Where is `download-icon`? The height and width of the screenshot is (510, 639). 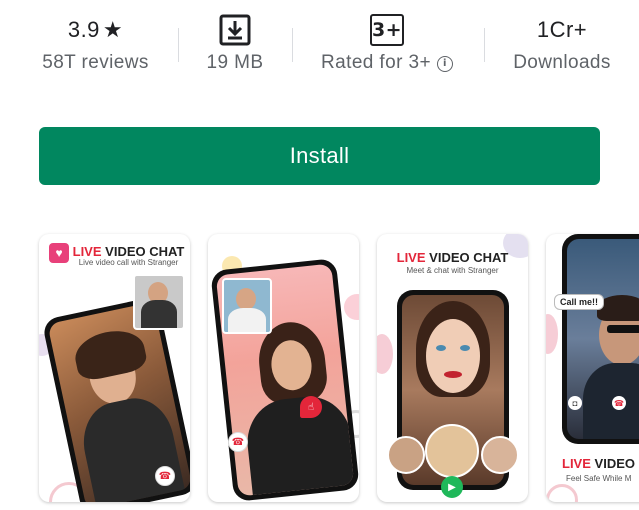
download-icon is located at coordinates (235, 30).